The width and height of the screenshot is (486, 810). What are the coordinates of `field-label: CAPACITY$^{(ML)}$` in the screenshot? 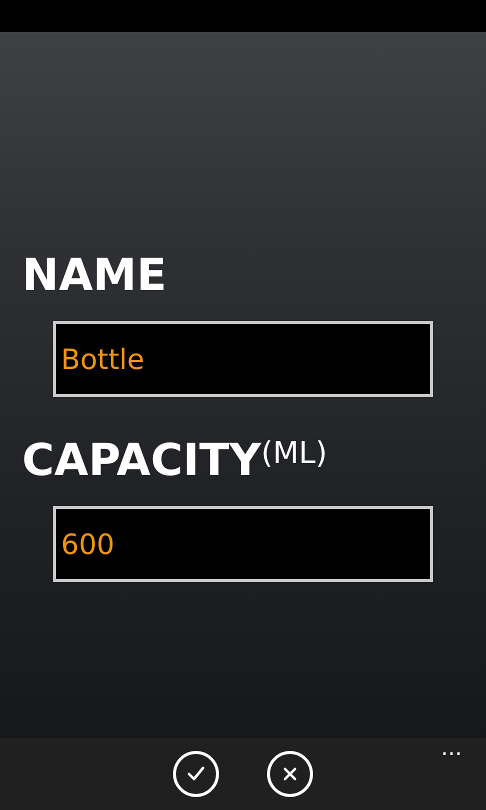 It's located at (175, 461).